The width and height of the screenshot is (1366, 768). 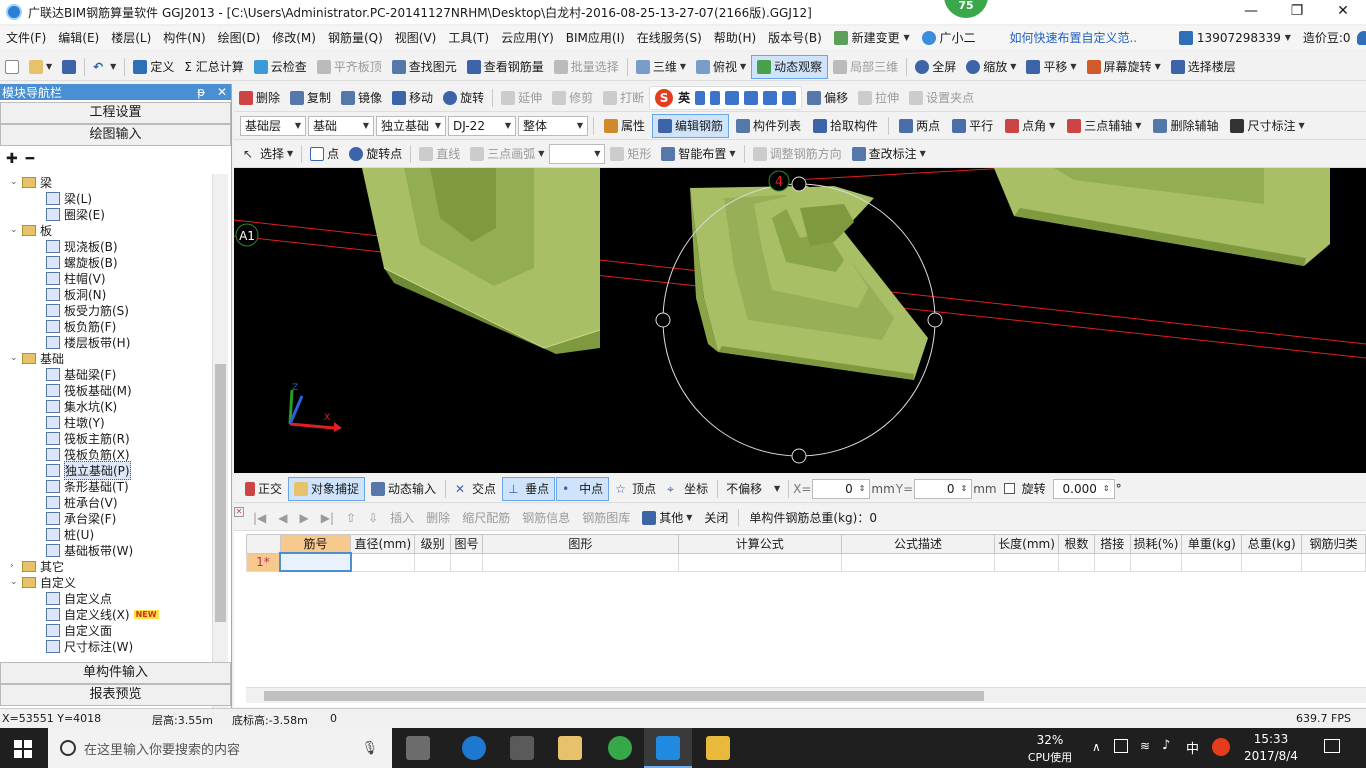 What do you see at coordinates (106, 278) in the screenshot?
I see `tree-item: 柱帽(V)` at bounding box center [106, 278].